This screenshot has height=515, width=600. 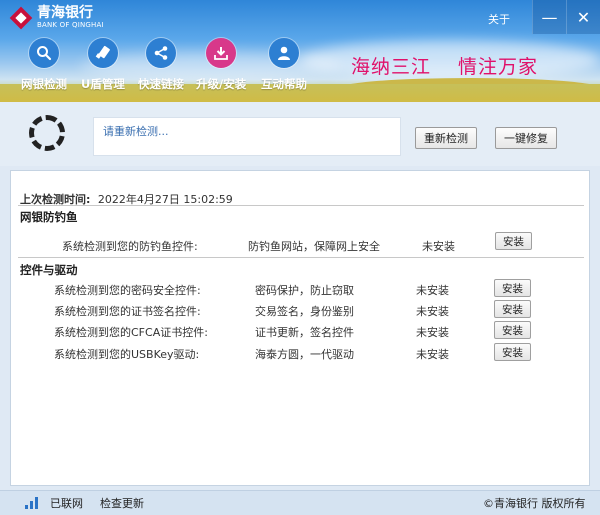 What do you see at coordinates (131, 332) in the screenshot?
I see `row-desc: 系统检测到您的CFCA证书控件:` at bounding box center [131, 332].